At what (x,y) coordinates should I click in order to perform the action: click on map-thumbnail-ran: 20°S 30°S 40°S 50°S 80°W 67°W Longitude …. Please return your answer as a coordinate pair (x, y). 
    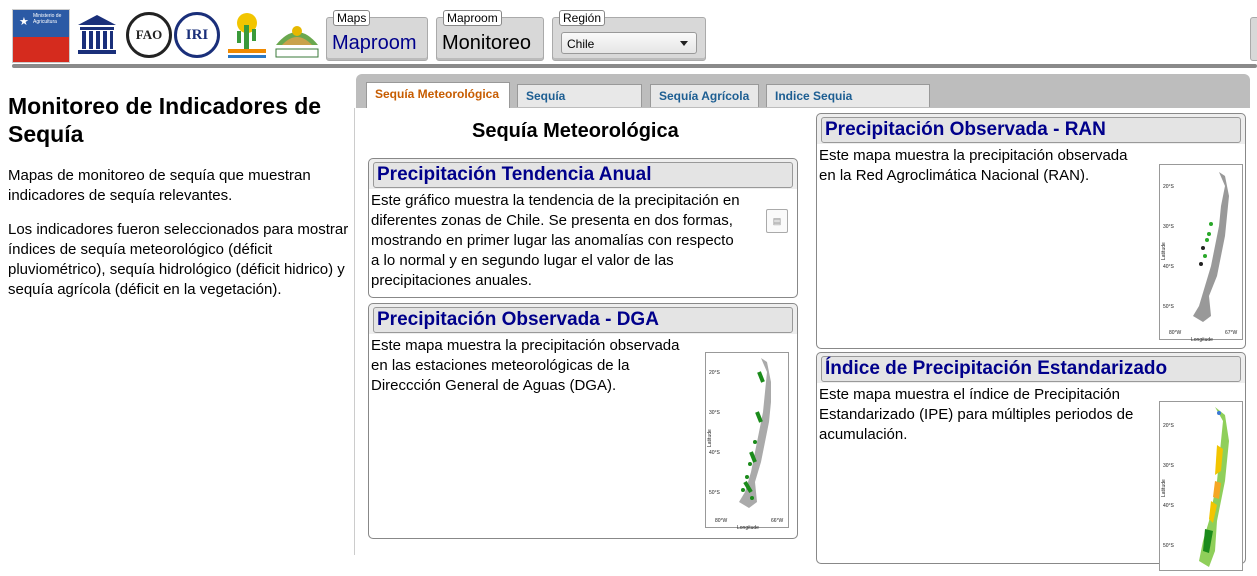
    Looking at the image, I should click on (1201, 254).